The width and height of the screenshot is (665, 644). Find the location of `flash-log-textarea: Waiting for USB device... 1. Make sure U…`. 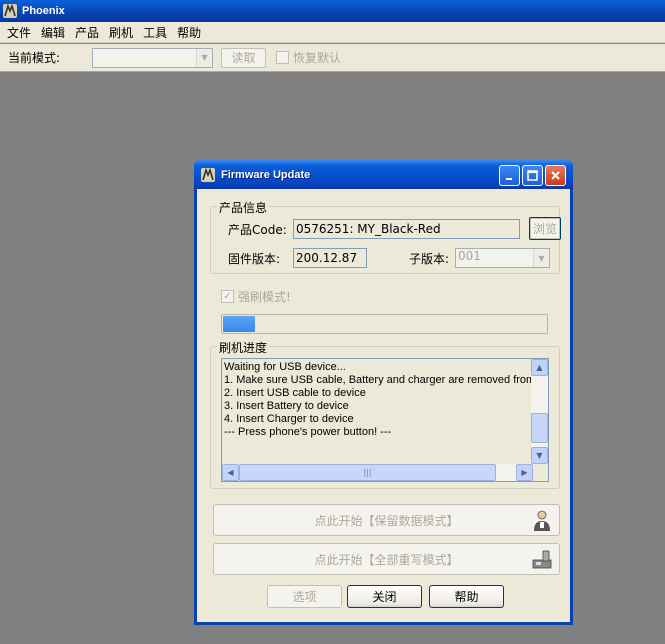

flash-log-textarea: Waiting for USB device... 1. Make sure U… is located at coordinates (385, 420).